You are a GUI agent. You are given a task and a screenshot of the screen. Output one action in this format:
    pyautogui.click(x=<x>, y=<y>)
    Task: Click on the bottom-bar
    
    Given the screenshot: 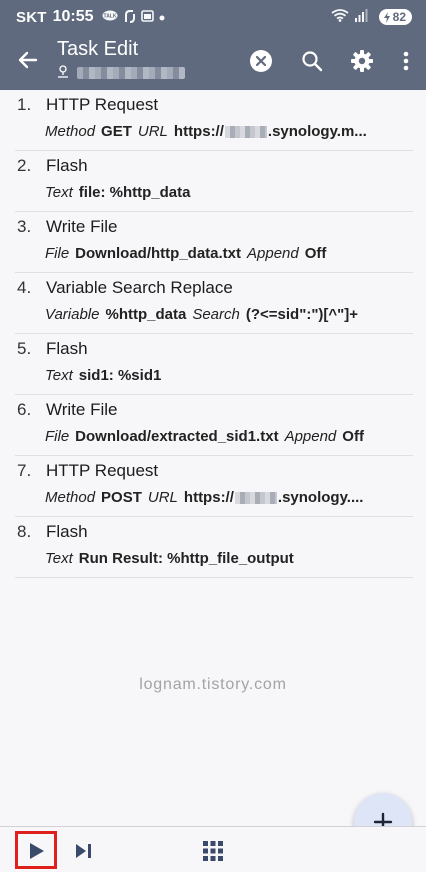 What is the action you would take?
    pyautogui.click(x=213, y=849)
    